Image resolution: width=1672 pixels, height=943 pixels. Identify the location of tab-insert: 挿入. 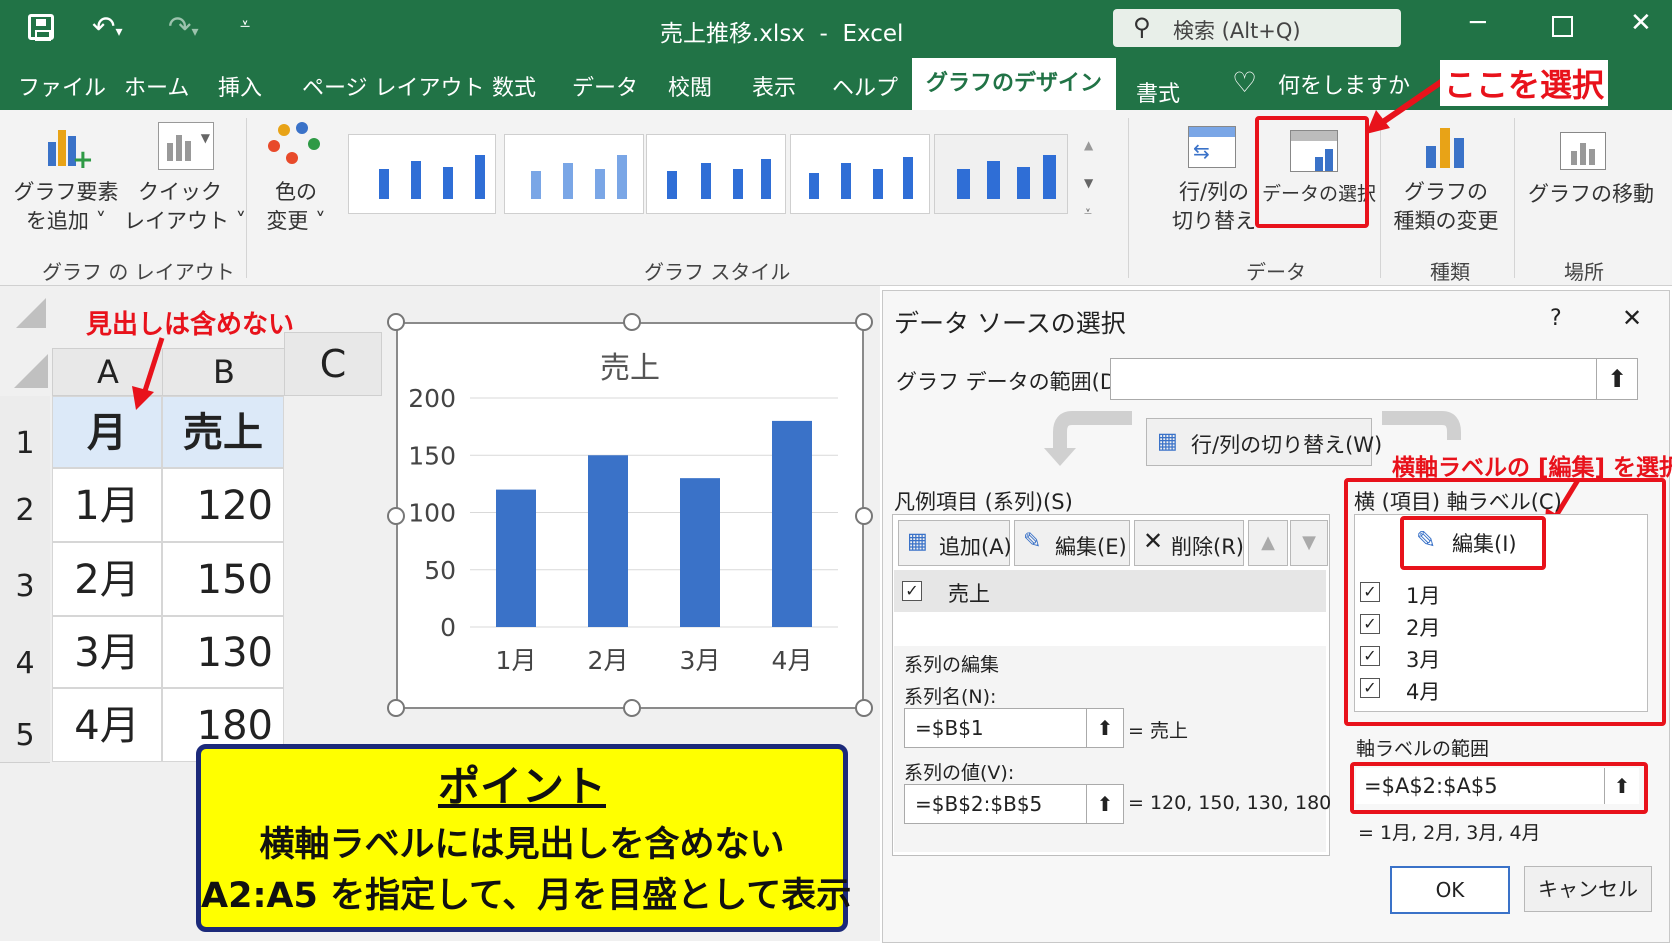
(240, 86).